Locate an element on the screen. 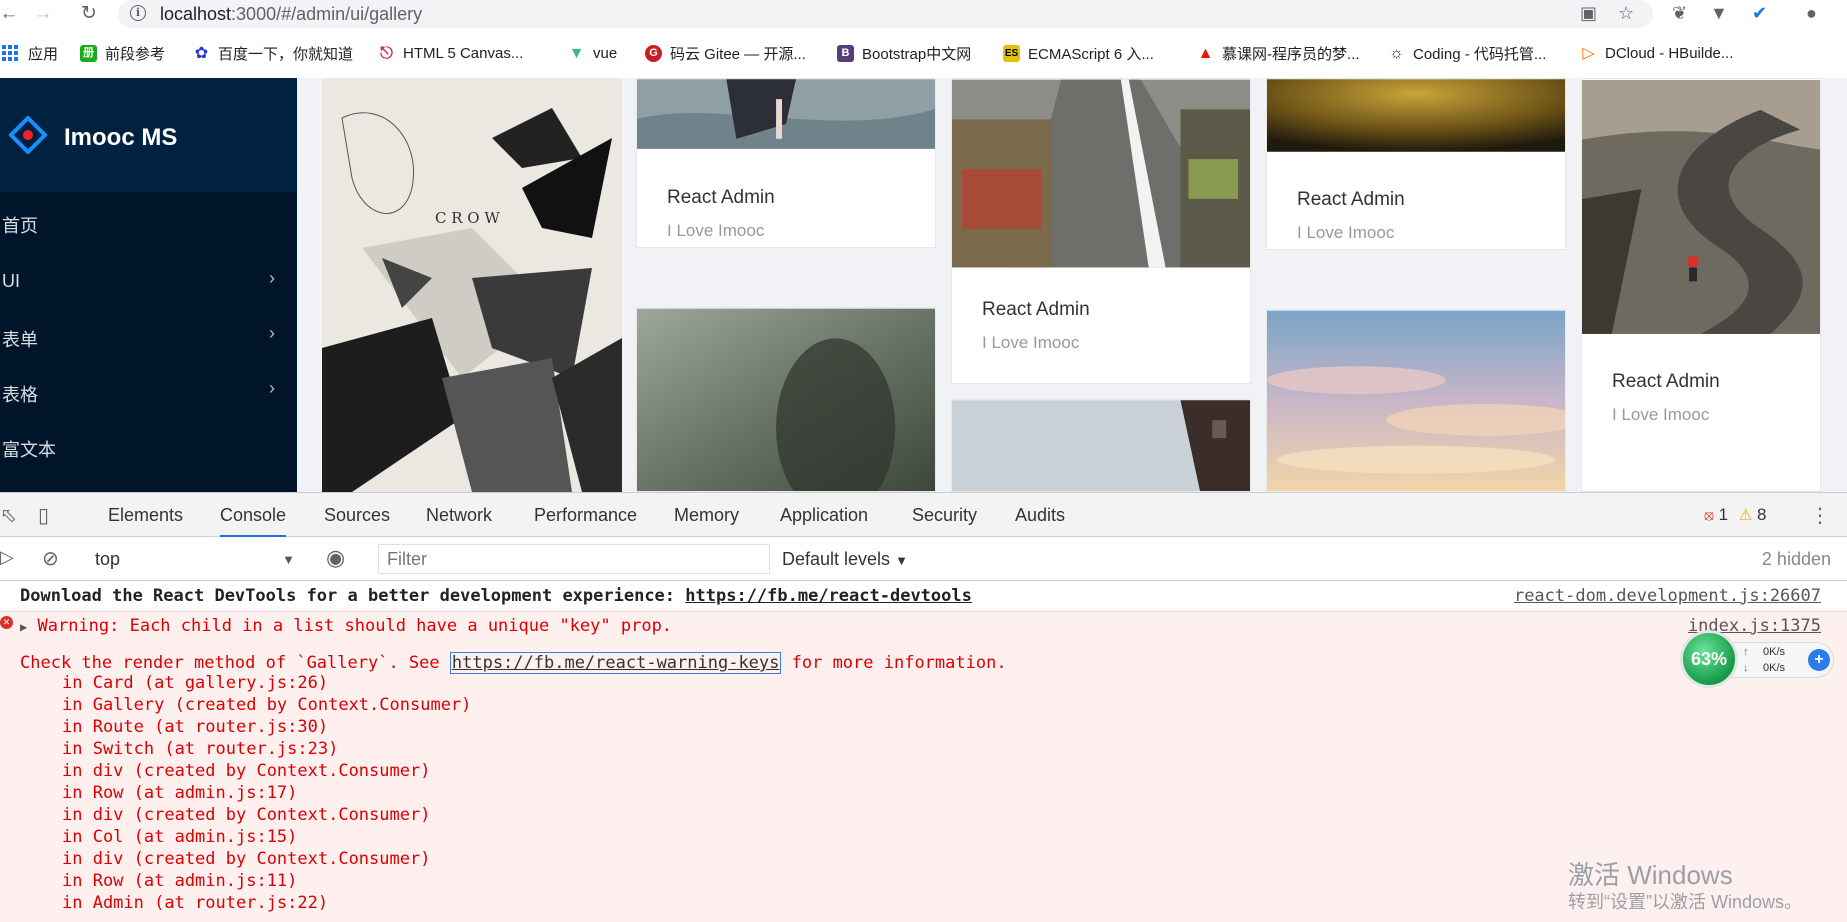 The width and height of the screenshot is (1847, 922). error-x-icon: ✕ is located at coordinates (6, 622).